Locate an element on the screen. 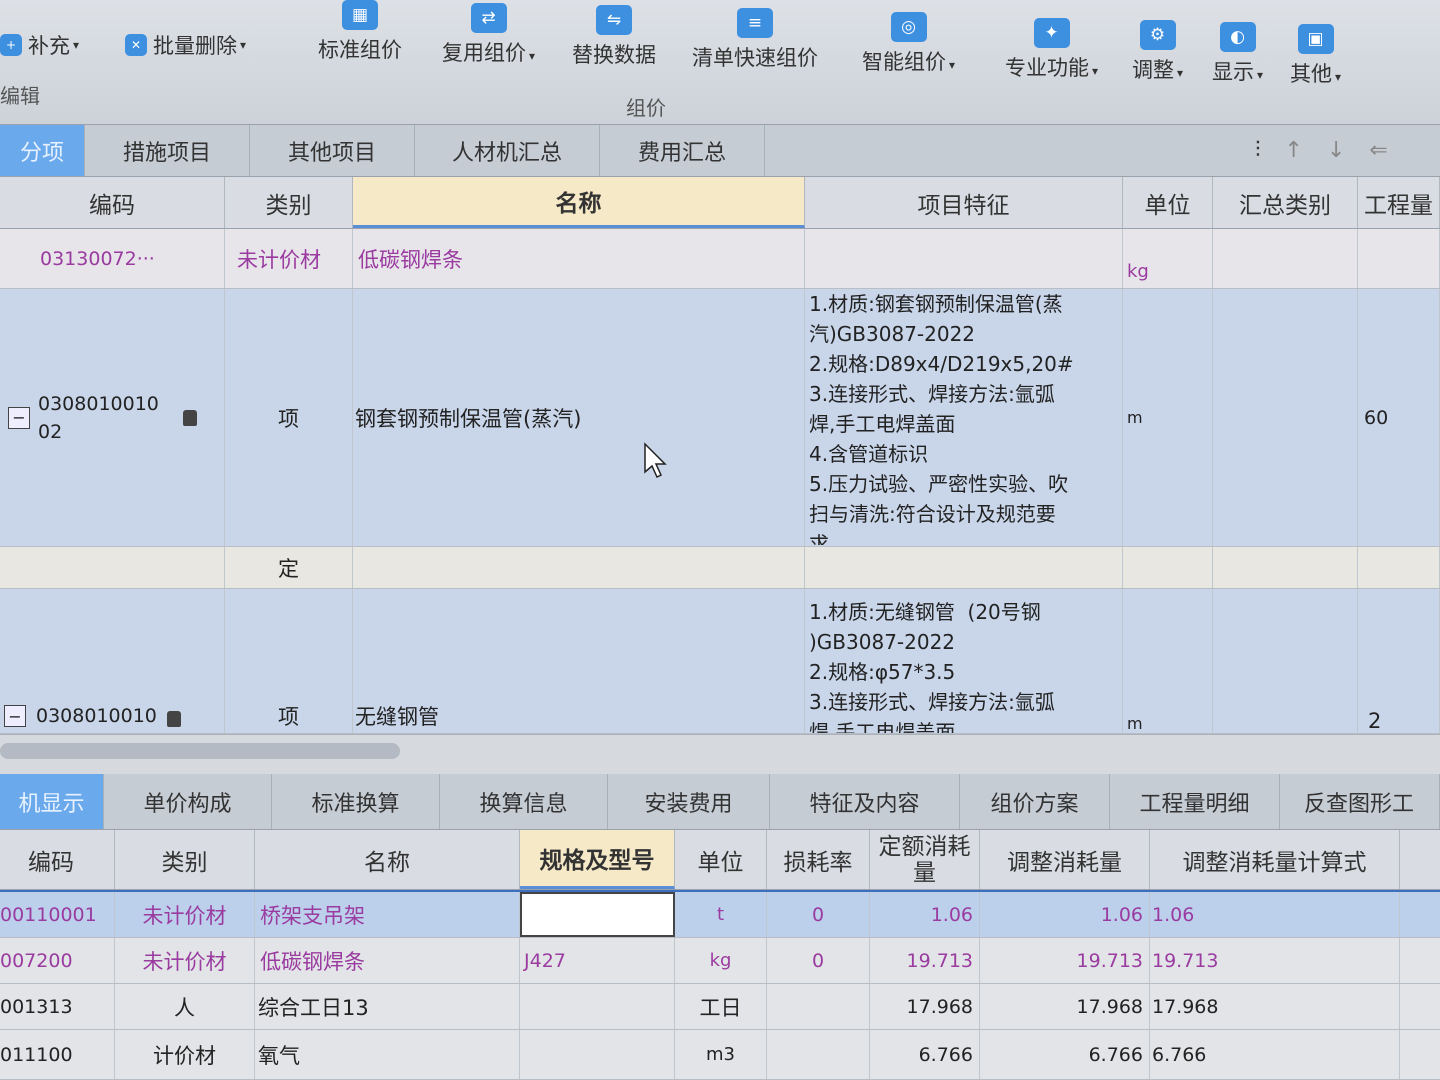 Image resolution: width=1440 pixels, height=1080 pixels. cell-formula: 19.713 is located at coordinates (1275, 960).